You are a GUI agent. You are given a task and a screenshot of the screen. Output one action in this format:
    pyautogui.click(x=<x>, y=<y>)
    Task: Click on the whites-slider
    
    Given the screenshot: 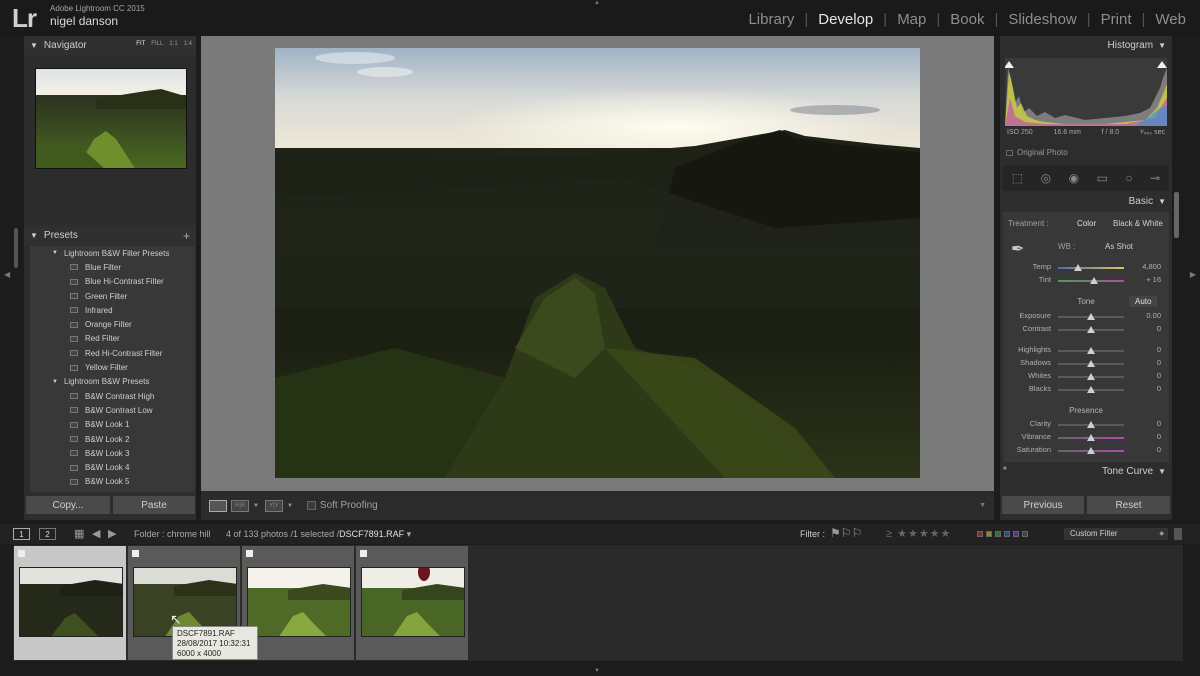 What is the action you would take?
    pyautogui.click(x=1091, y=376)
    